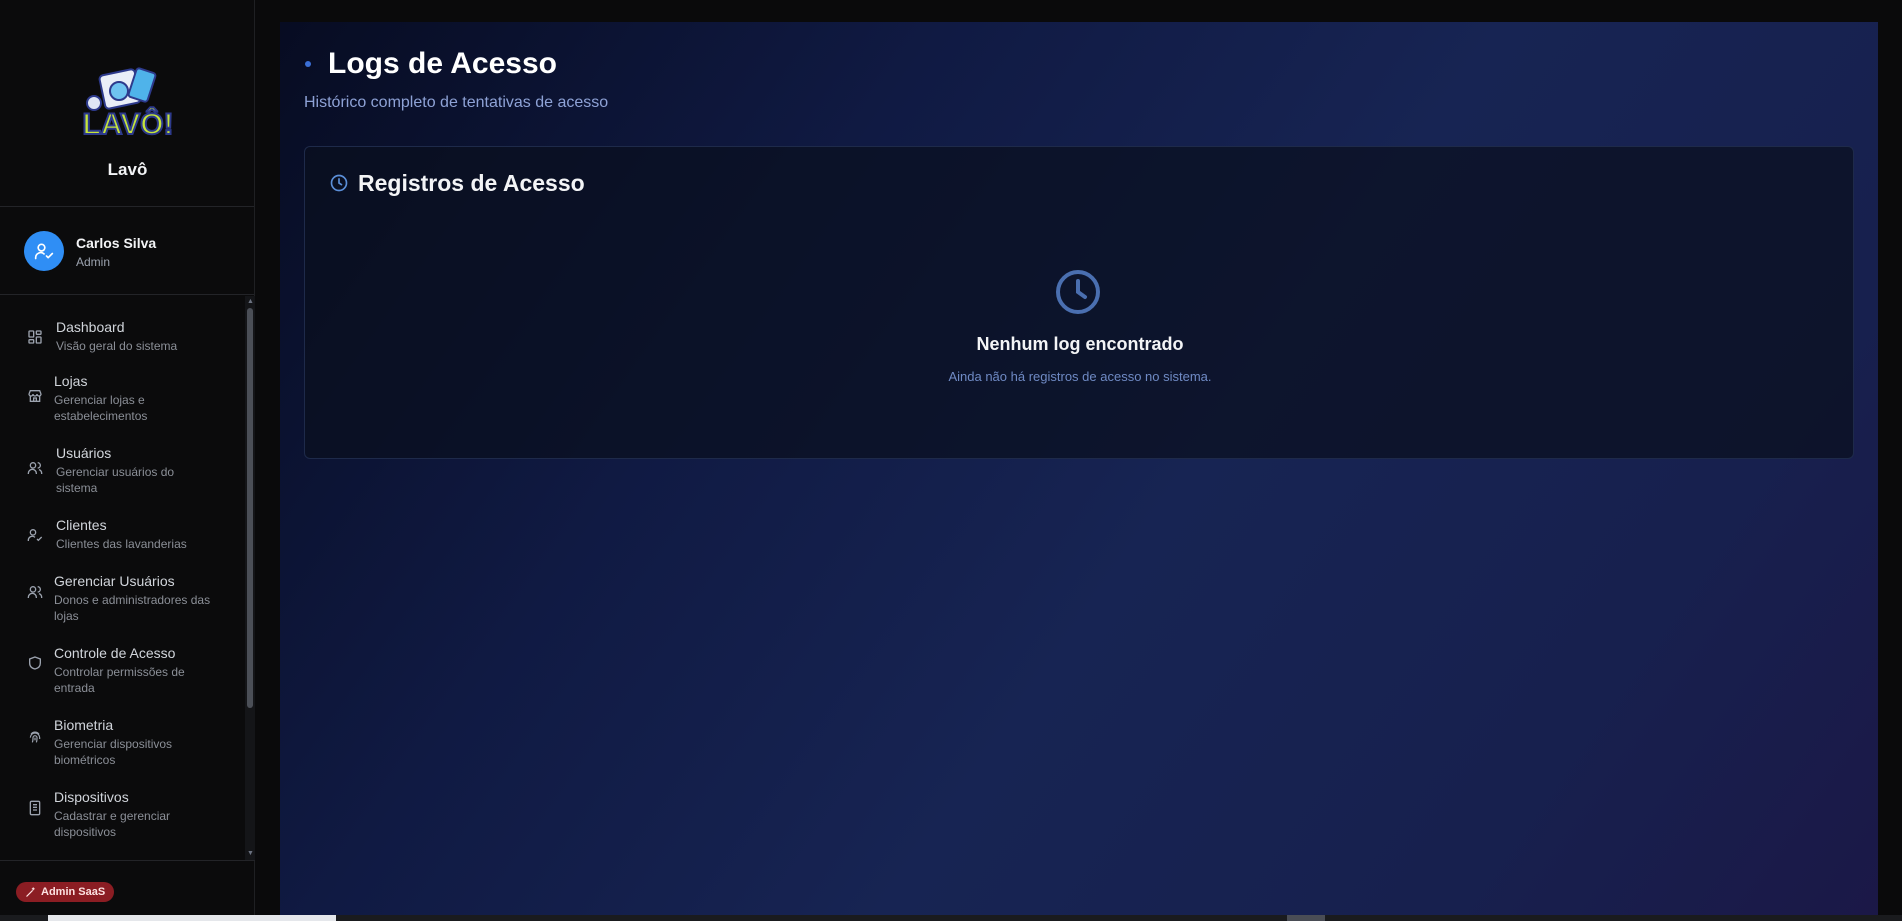 The height and width of the screenshot is (921, 1902). I want to click on device-icon, so click(35, 808).